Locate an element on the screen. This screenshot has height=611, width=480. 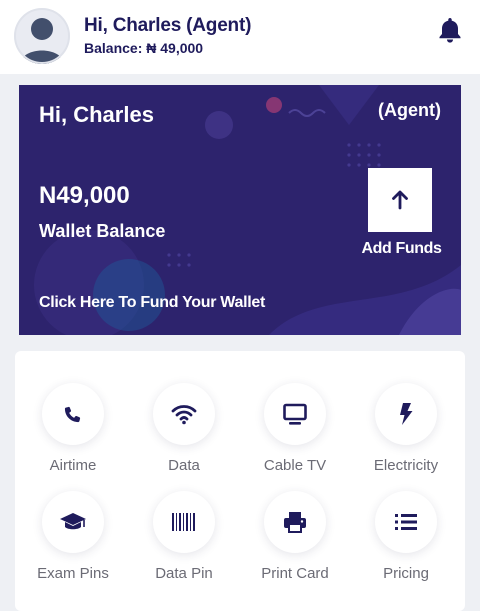
service-electricity: Electricity is located at coordinates (406, 428).